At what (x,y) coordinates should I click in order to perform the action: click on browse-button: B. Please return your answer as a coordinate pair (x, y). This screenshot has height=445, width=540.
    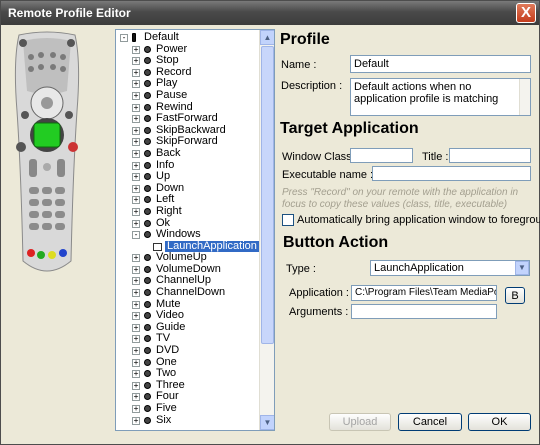
    Looking at the image, I should click on (515, 295).